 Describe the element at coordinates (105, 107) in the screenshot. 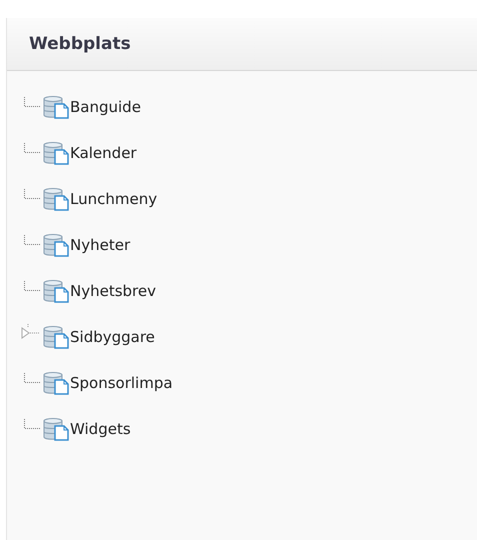

I see `tree-item: Banguide` at that location.